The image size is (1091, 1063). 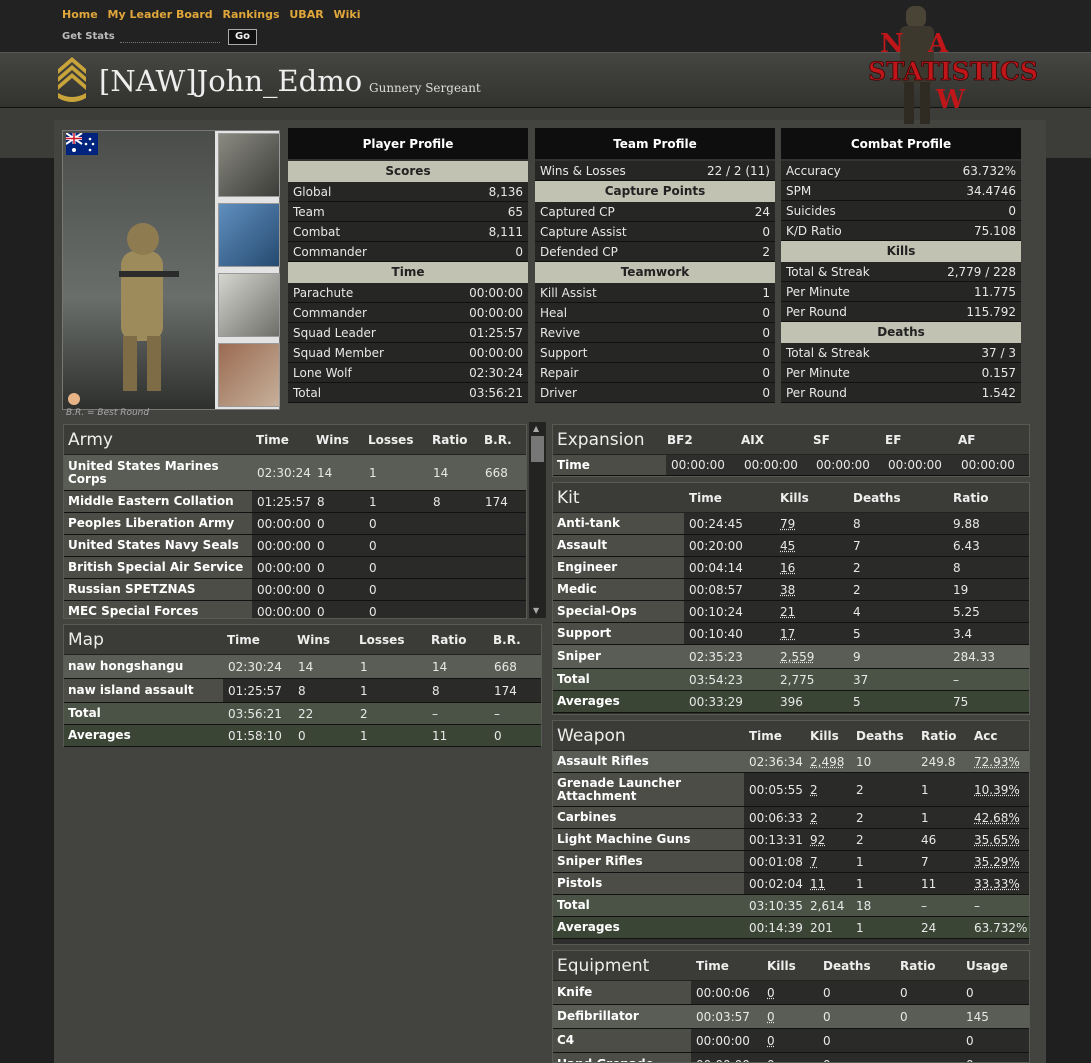 I want to click on weapon-row: Pistols 00:02:04 11 1 11 33.33%, so click(x=791, y=884).